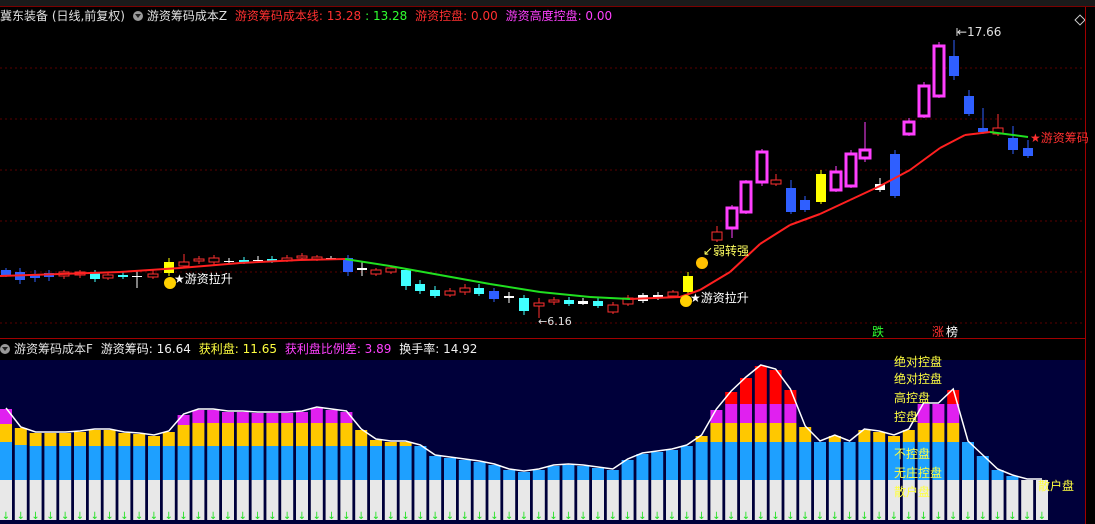 This screenshot has width=1095, height=524. What do you see at coordinates (912, 397) in the screenshot?
I see `legend-item: 高控盘` at bounding box center [912, 397].